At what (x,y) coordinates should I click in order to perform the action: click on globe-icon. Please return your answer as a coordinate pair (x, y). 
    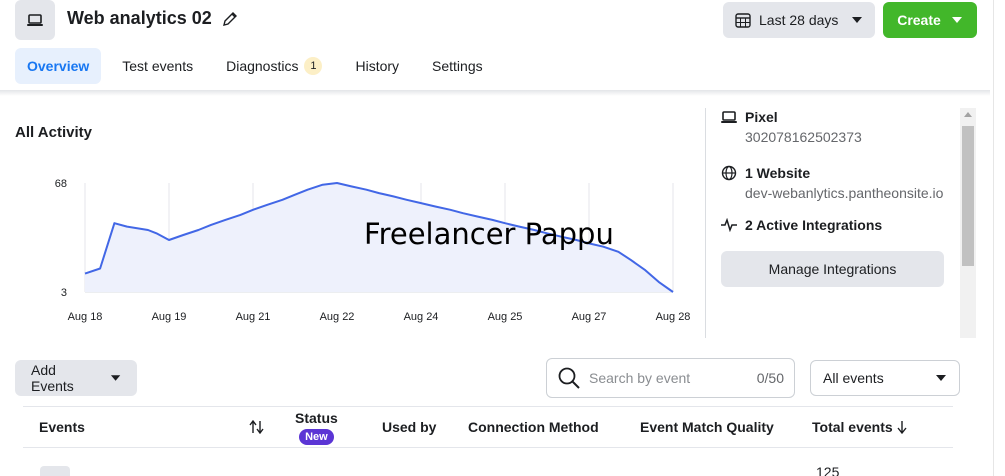
    Looking at the image, I should click on (729, 173).